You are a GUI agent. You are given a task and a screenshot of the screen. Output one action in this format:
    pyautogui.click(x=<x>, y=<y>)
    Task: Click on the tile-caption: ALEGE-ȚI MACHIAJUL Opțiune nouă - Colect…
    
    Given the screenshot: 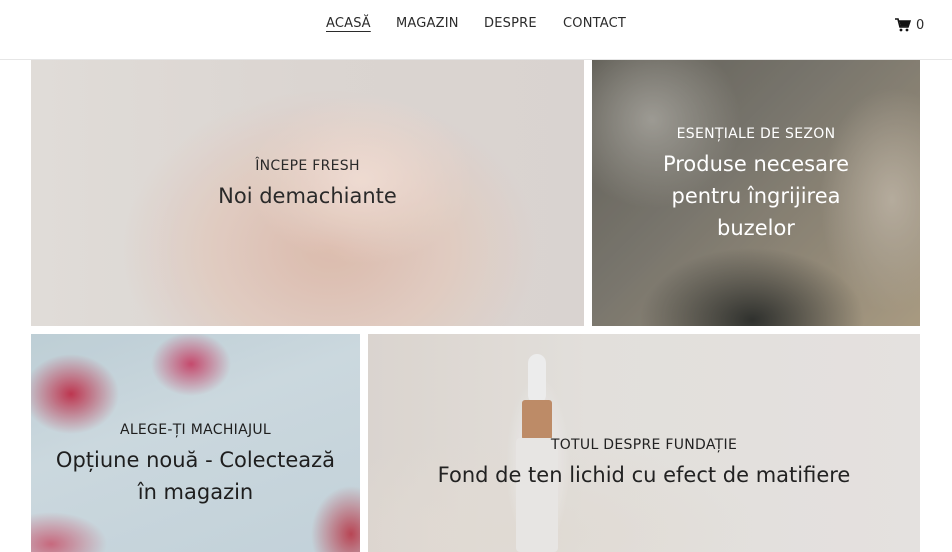 What is the action you would take?
    pyautogui.click(x=195, y=465)
    